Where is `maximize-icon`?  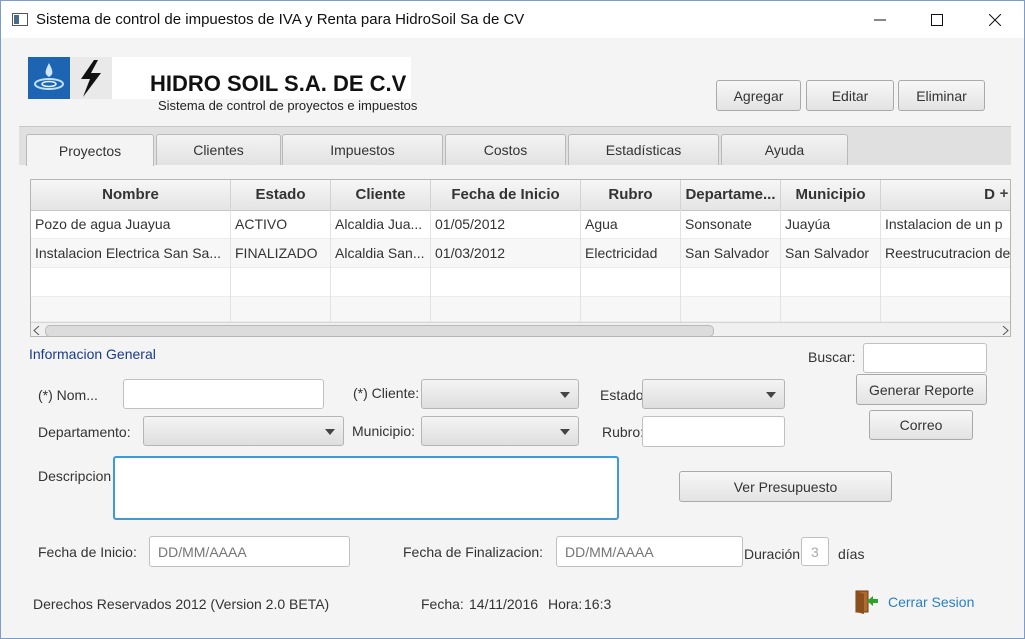
maximize-icon is located at coordinates (937, 19).